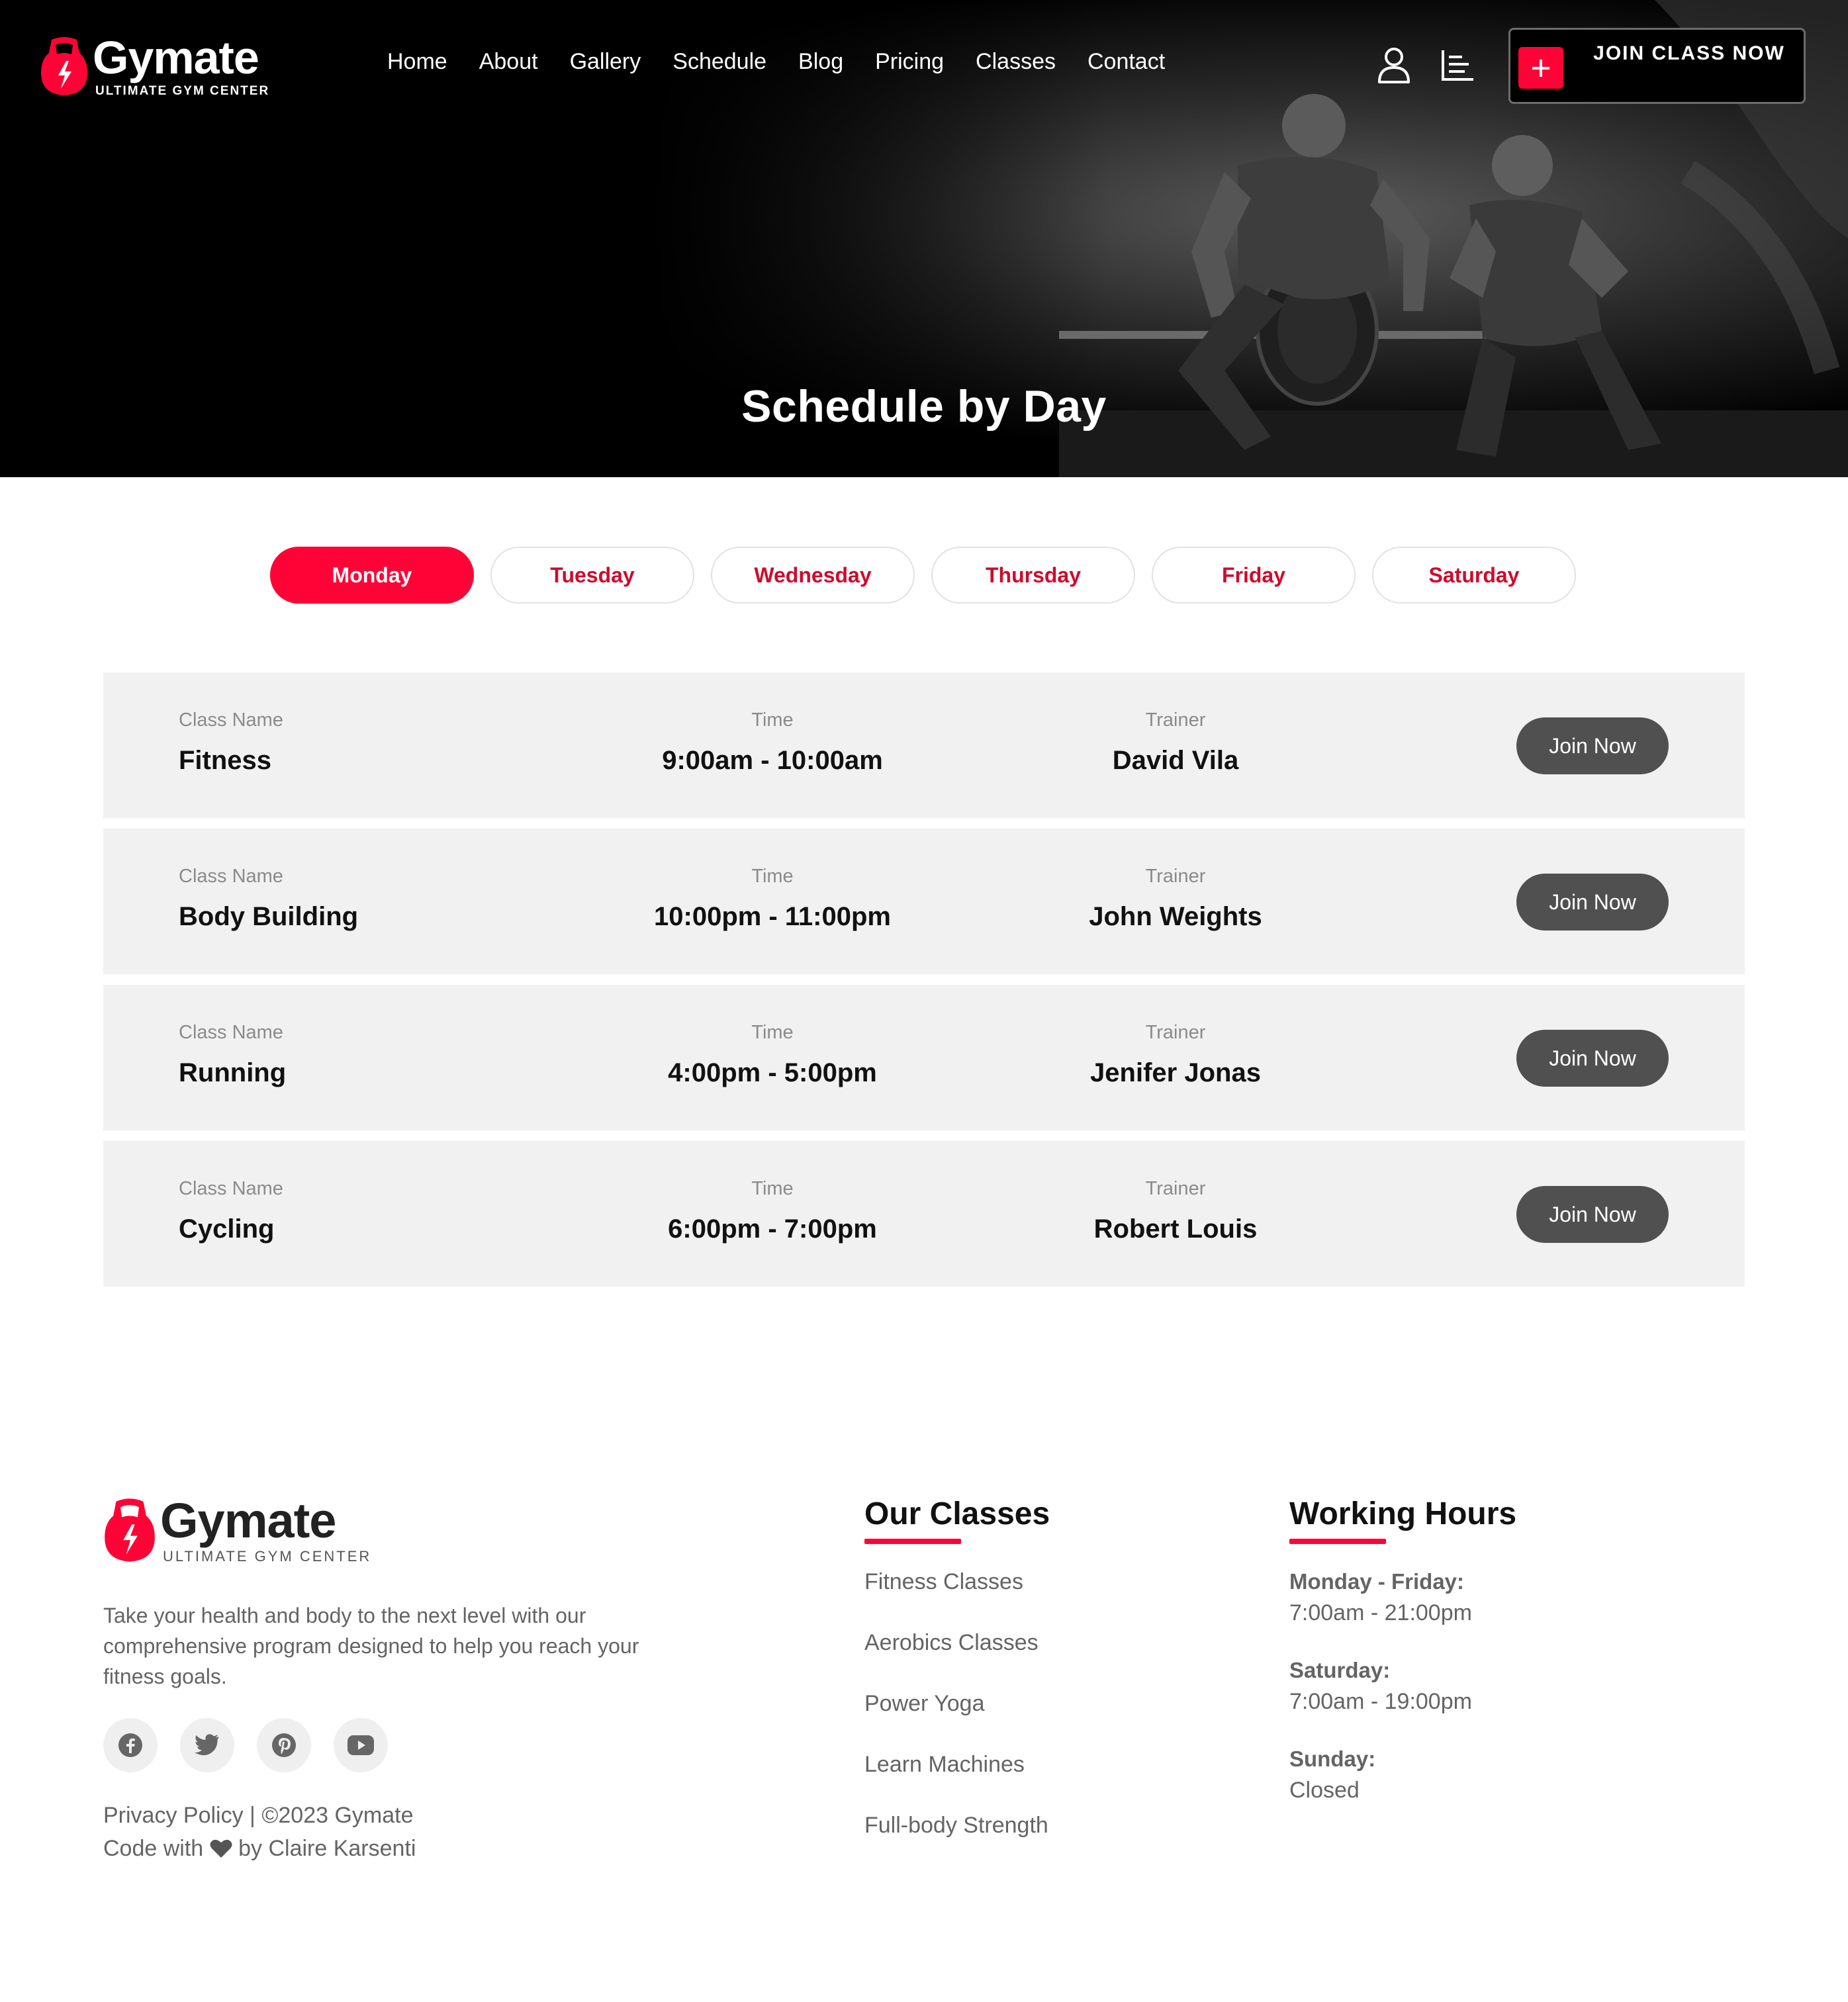 The height and width of the screenshot is (2002, 1848). Describe the element at coordinates (1175, 1229) in the screenshot. I see `trainer-name: Robert Louis` at that location.